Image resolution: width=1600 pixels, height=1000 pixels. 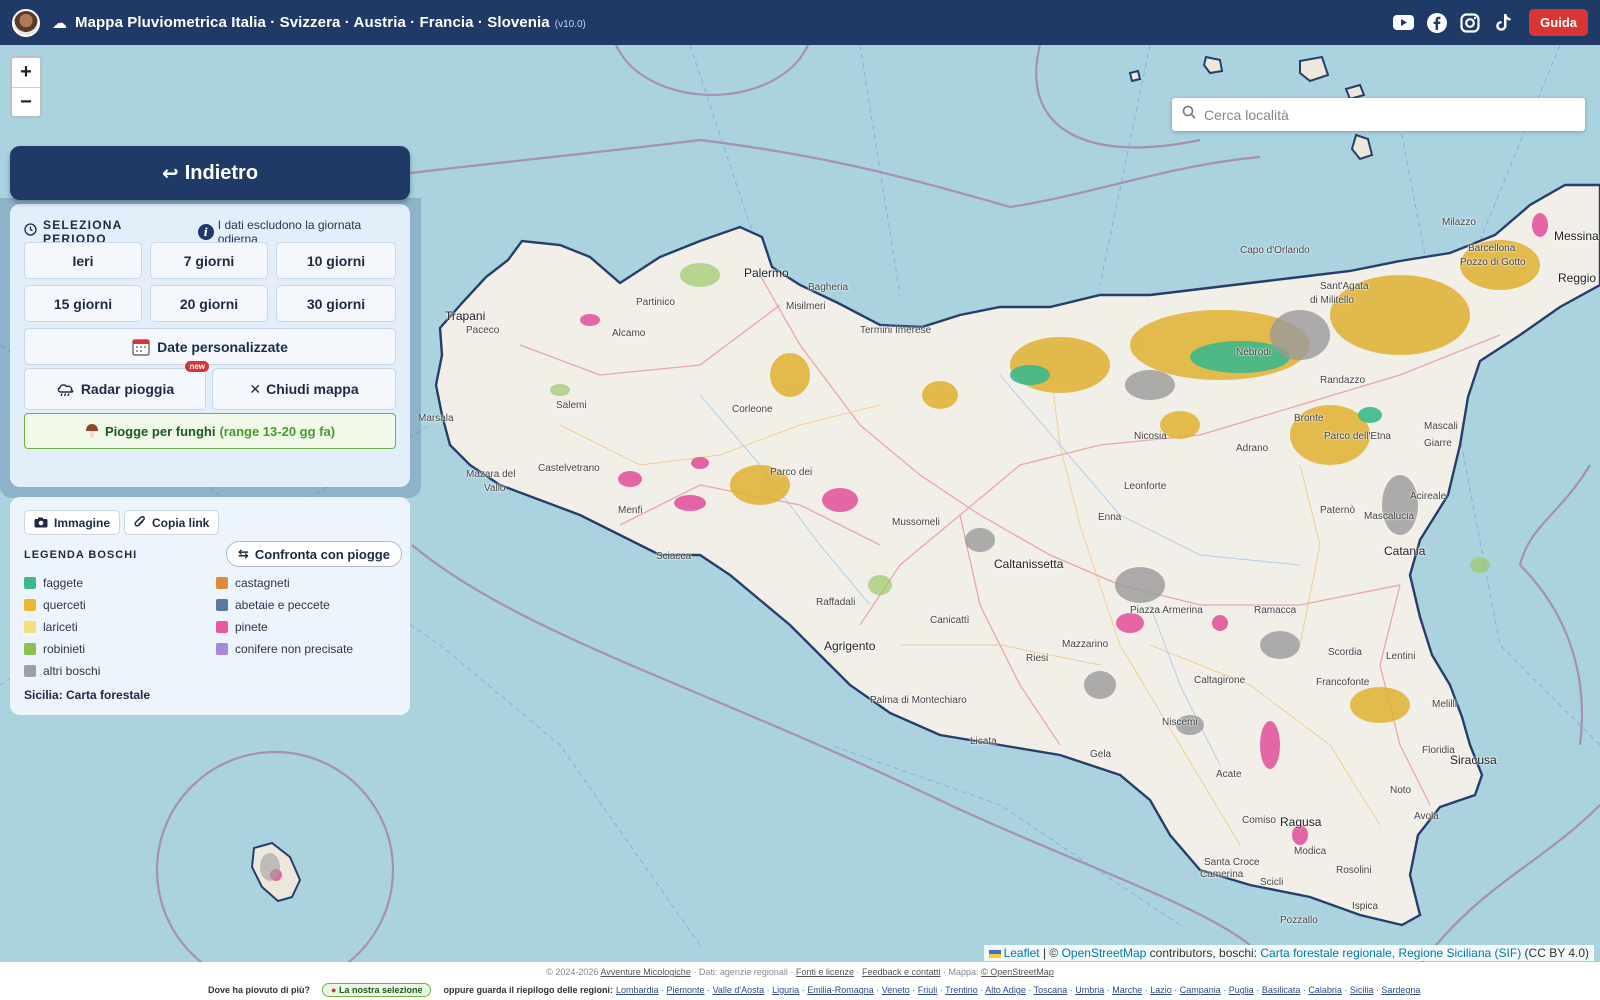 I want to click on zoom-in-button: +, so click(x=26, y=72).